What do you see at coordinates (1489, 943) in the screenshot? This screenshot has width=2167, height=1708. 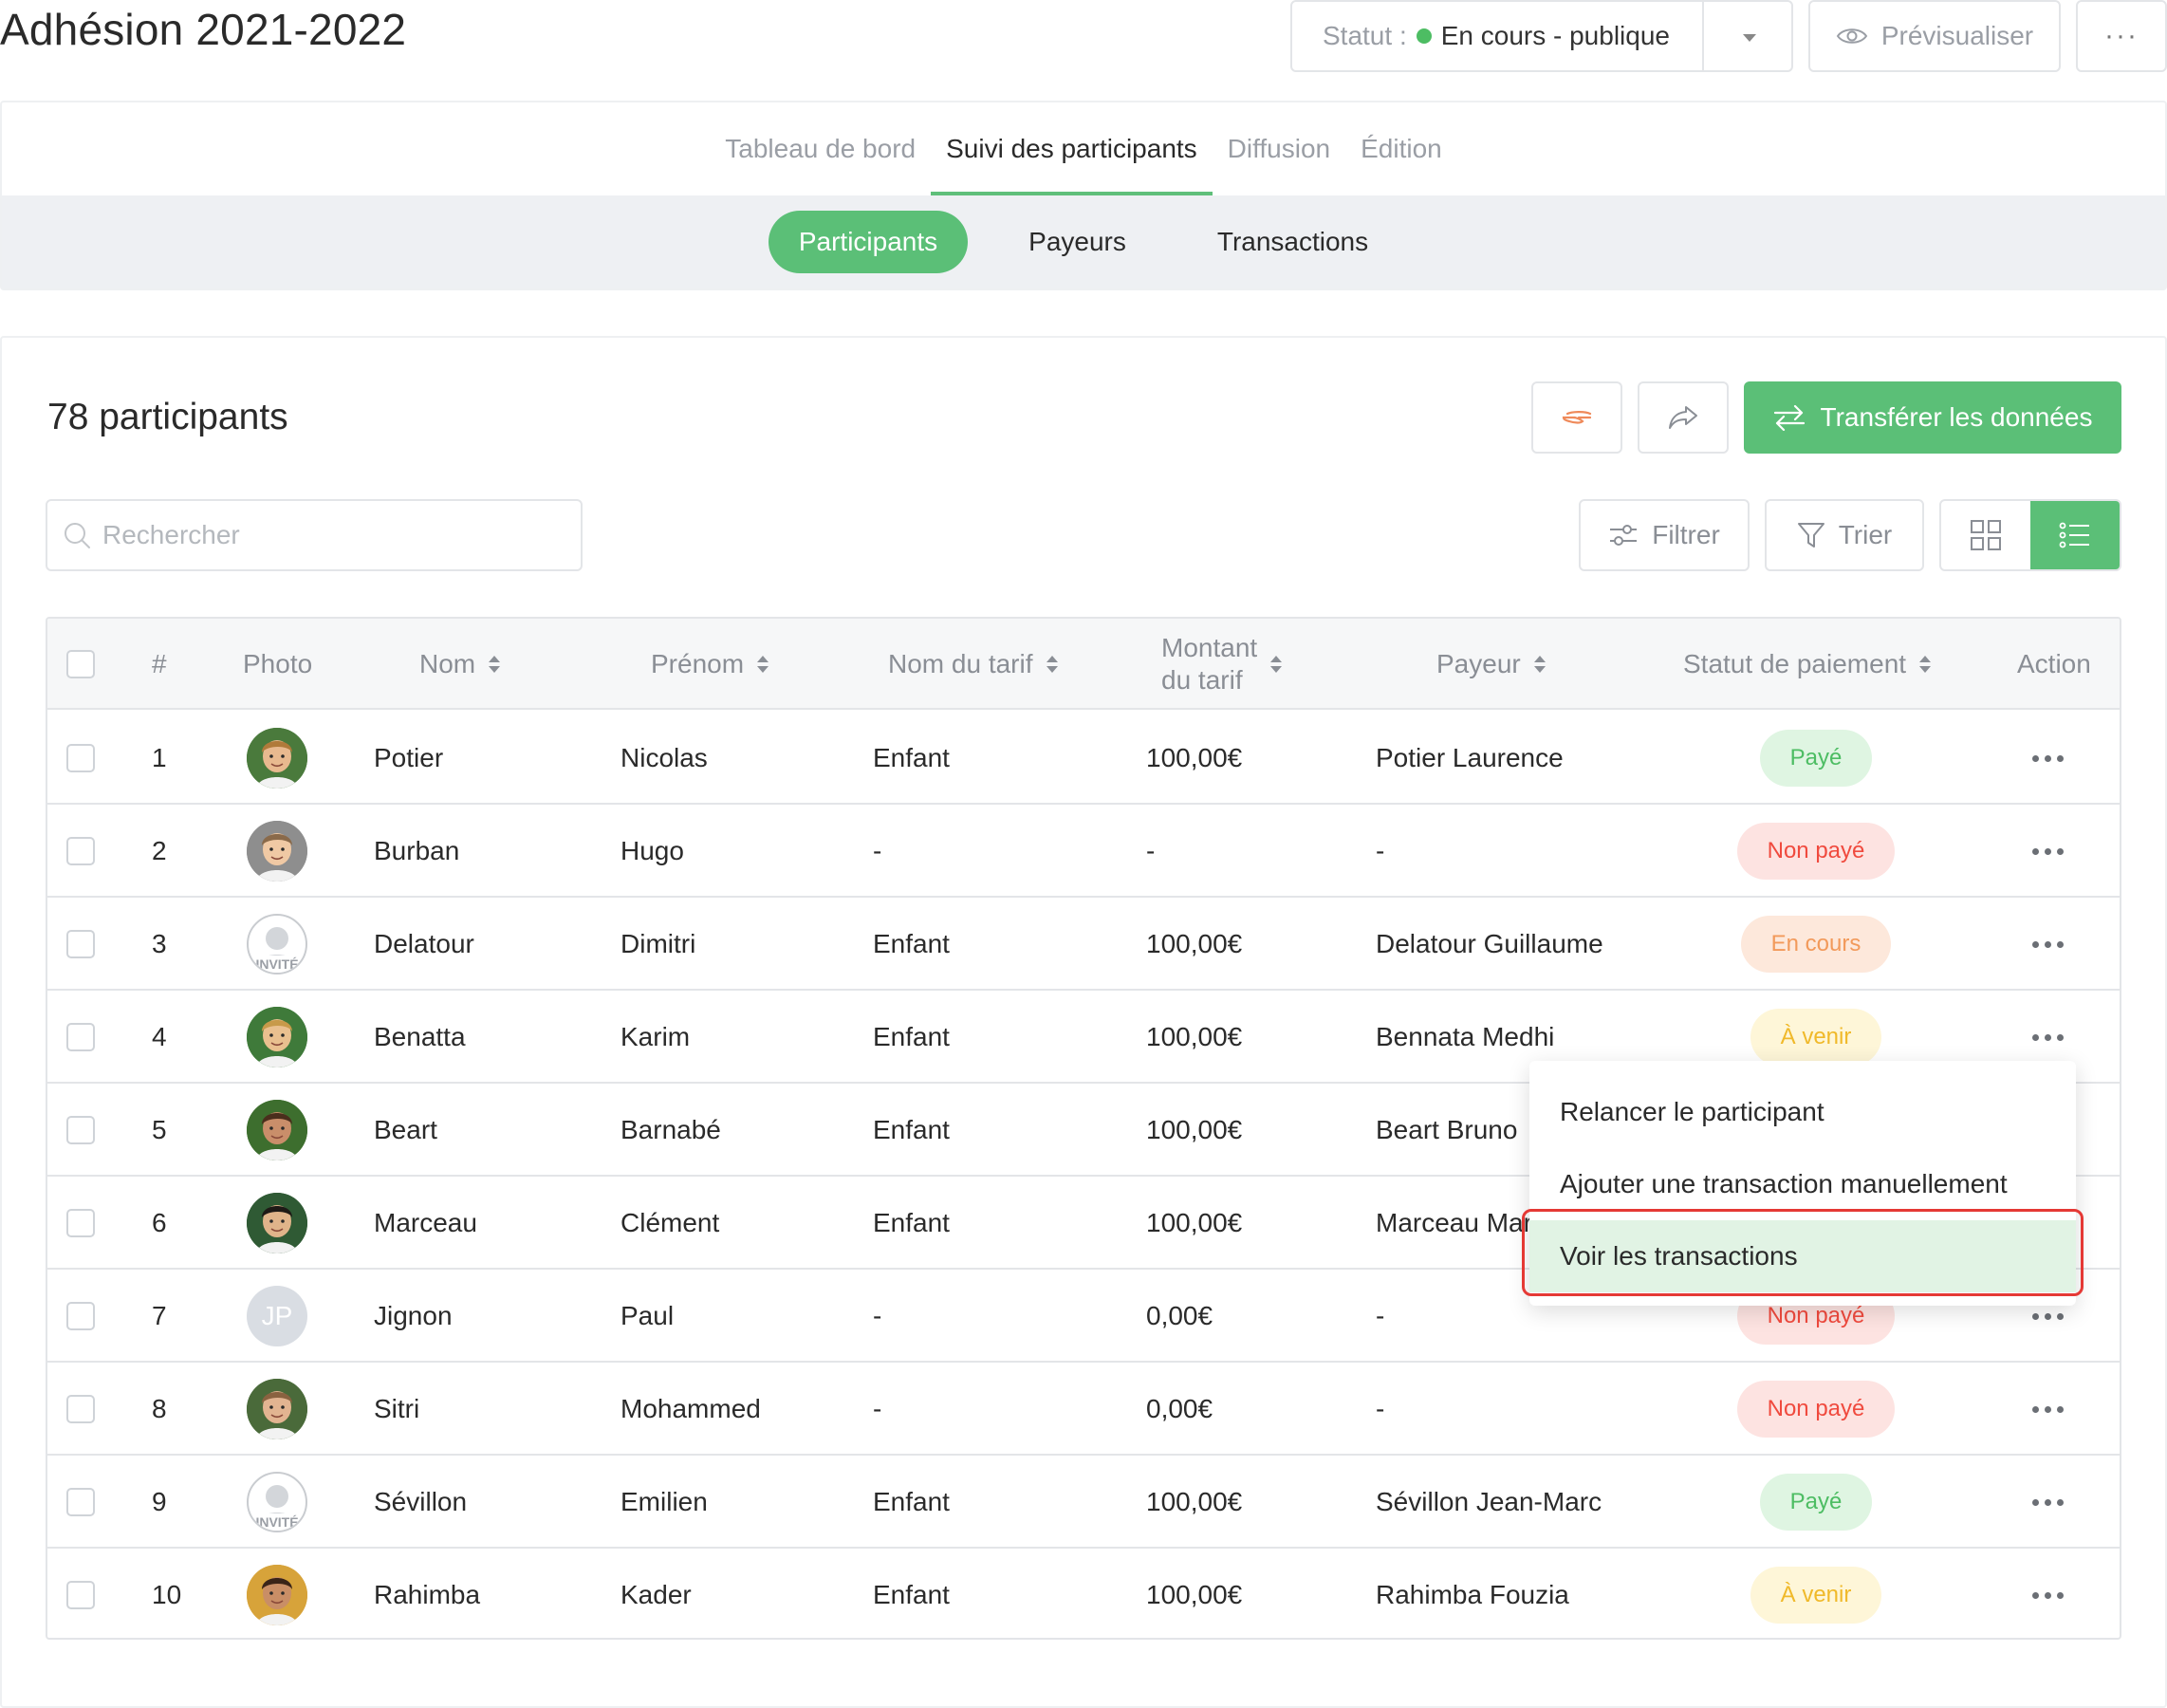 I see `cell-payeur: Delatour Guillaume` at bounding box center [1489, 943].